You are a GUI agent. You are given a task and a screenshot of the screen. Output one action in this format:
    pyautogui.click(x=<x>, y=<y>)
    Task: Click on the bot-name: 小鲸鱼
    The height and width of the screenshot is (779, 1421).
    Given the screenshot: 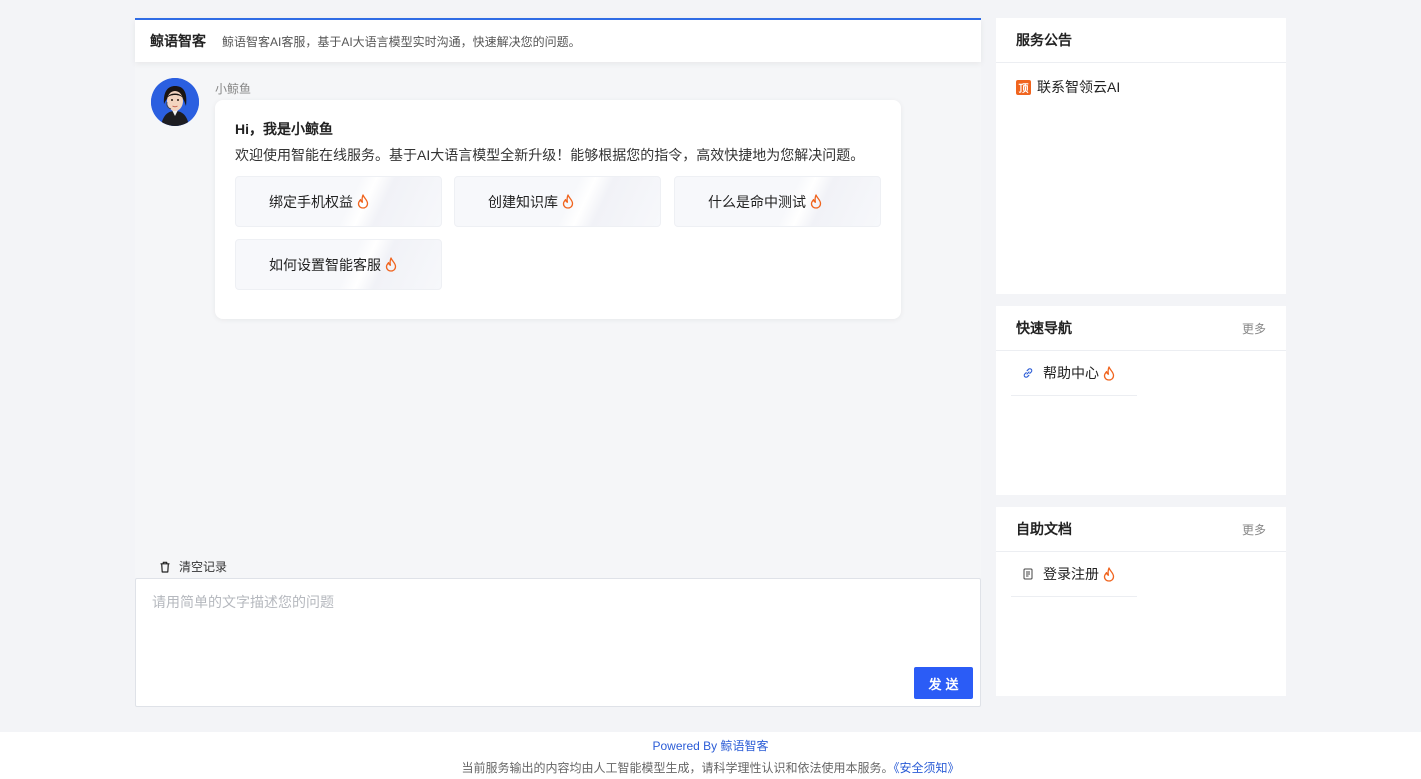 What is the action you would take?
    pyautogui.click(x=233, y=89)
    